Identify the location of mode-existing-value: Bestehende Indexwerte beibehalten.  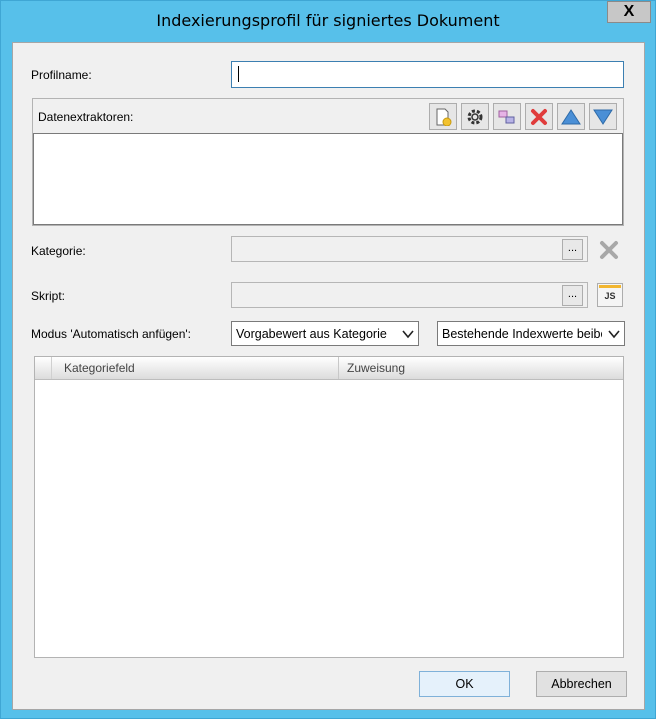
(533, 334).